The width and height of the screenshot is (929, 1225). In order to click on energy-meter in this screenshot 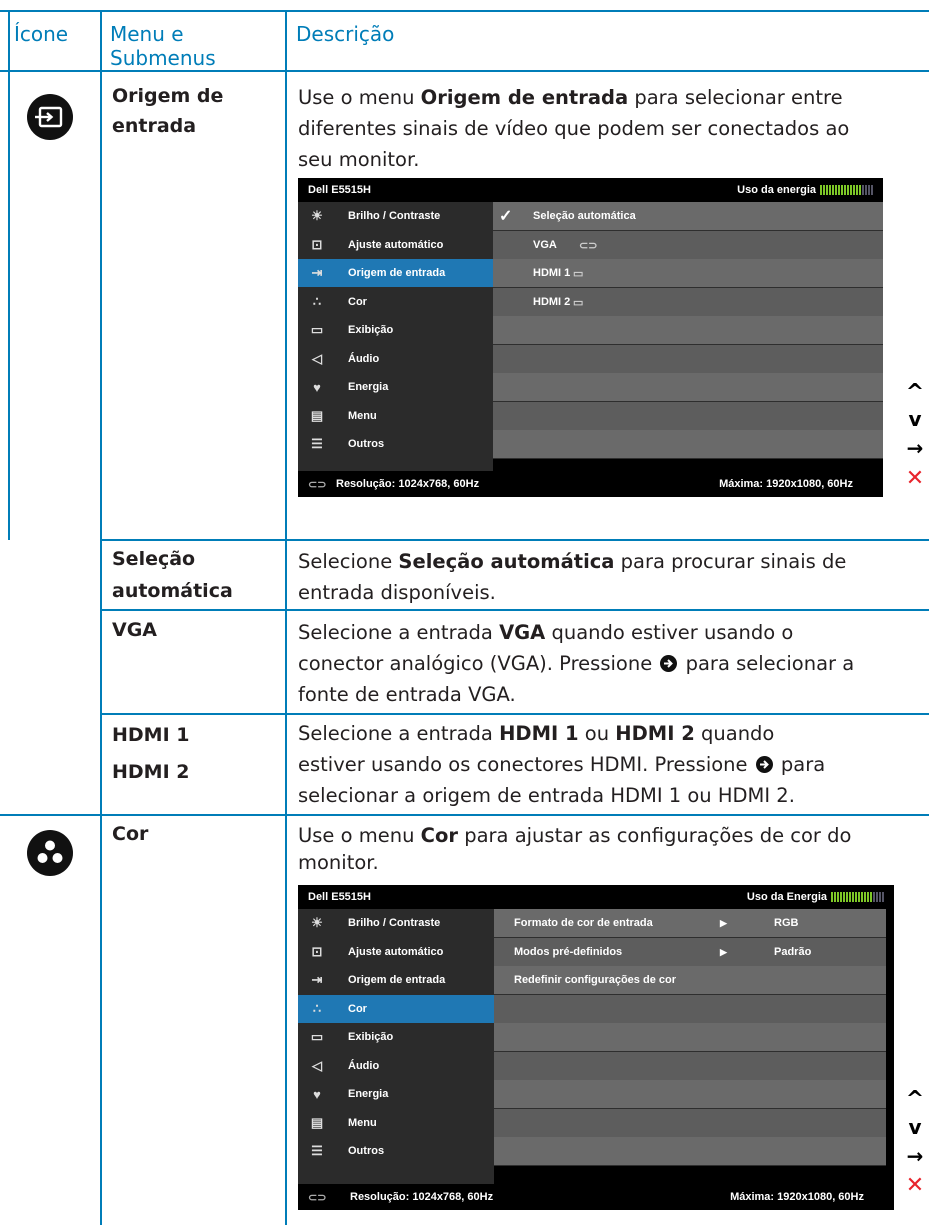, I will do `click(857, 897)`.